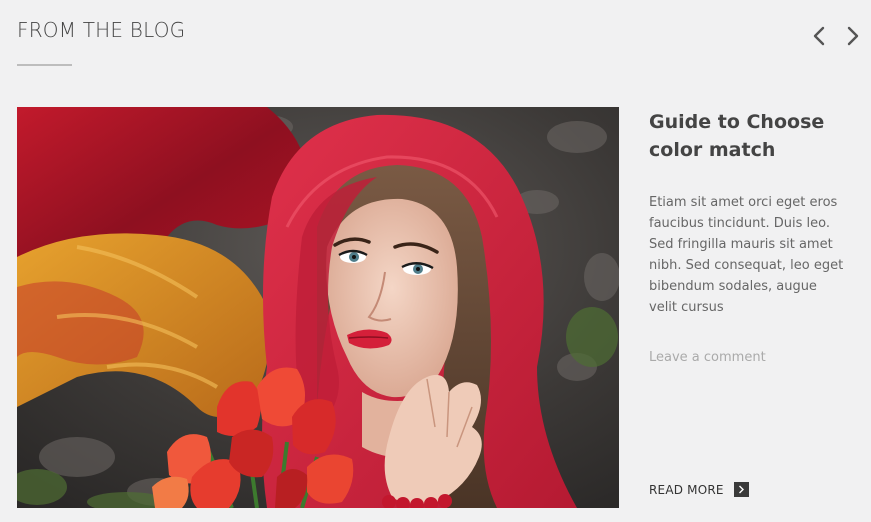  I want to click on title-divider, so click(44, 65).